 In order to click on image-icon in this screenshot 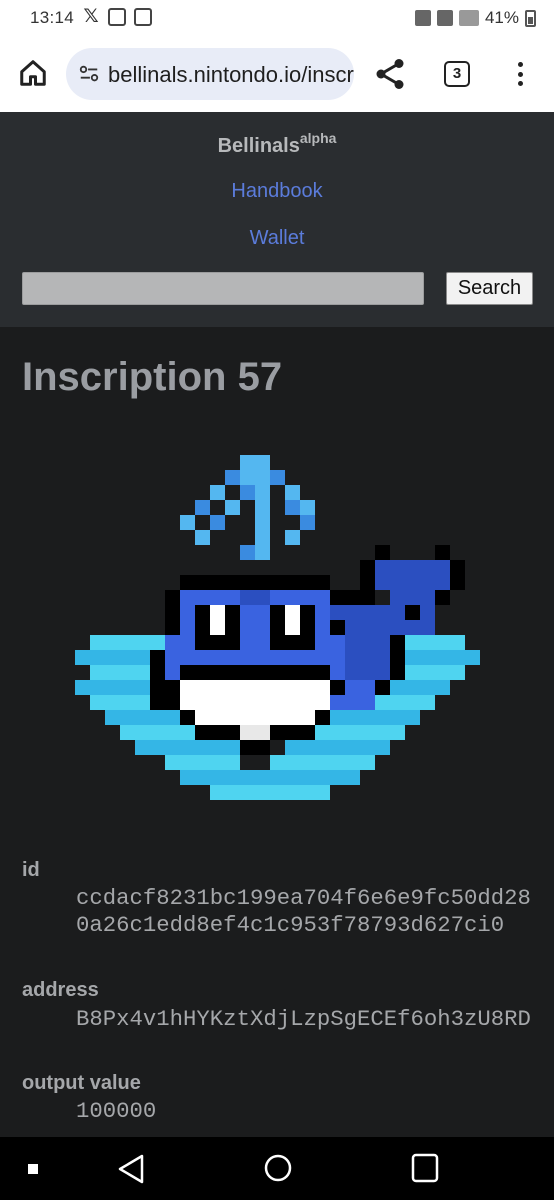, I will do `click(117, 17)`.